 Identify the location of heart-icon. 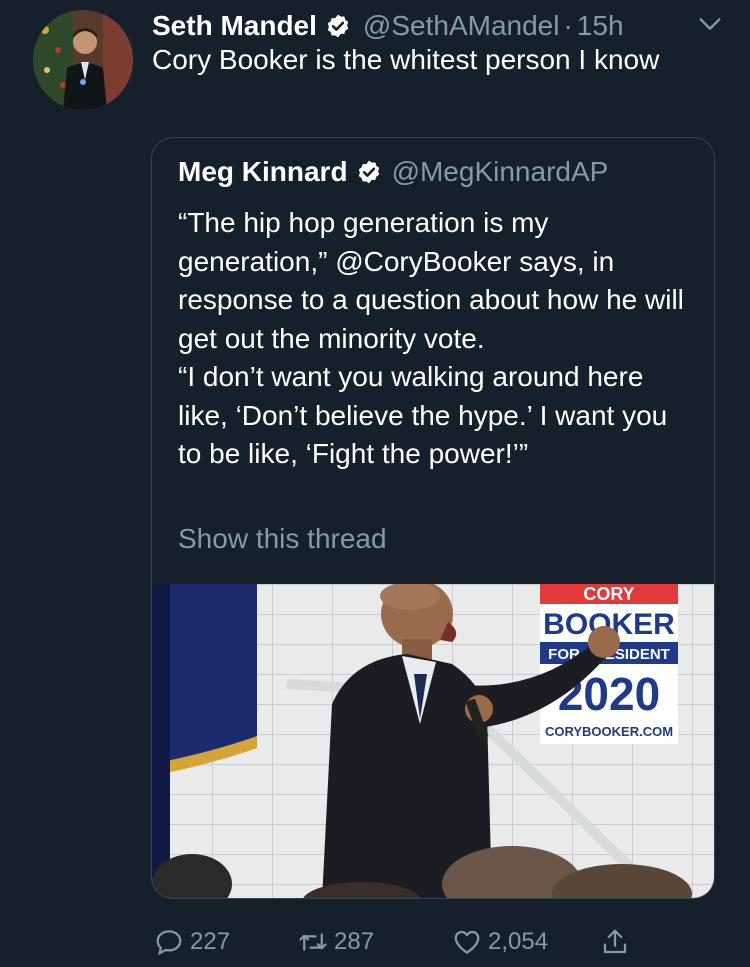
(467, 942).